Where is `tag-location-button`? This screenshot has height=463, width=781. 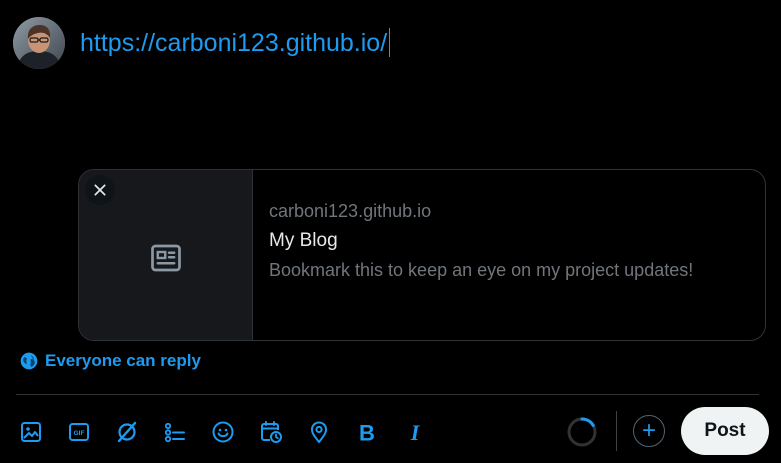
tag-location-button is located at coordinates (319, 432).